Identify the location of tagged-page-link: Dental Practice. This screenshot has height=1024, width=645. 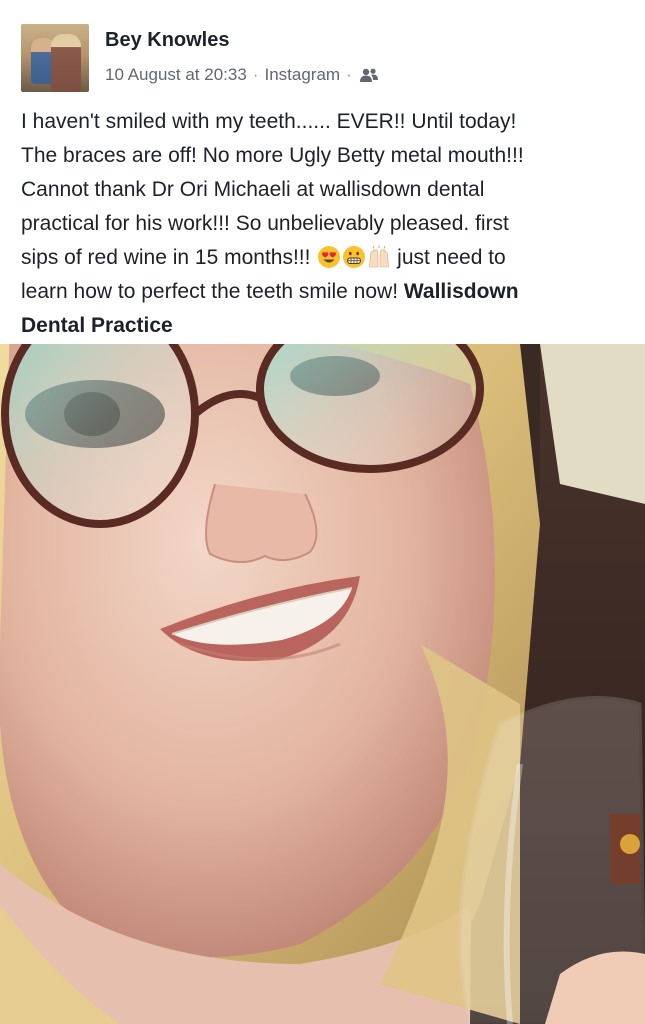
(325, 326).